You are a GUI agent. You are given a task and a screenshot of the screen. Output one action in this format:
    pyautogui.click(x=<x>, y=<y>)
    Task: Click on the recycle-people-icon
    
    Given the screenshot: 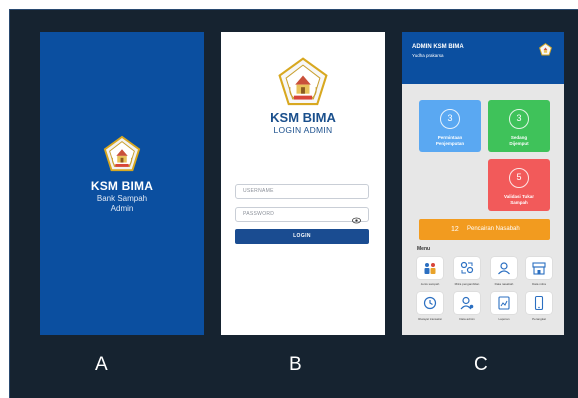 What is the action you would take?
    pyautogui.click(x=430, y=268)
    